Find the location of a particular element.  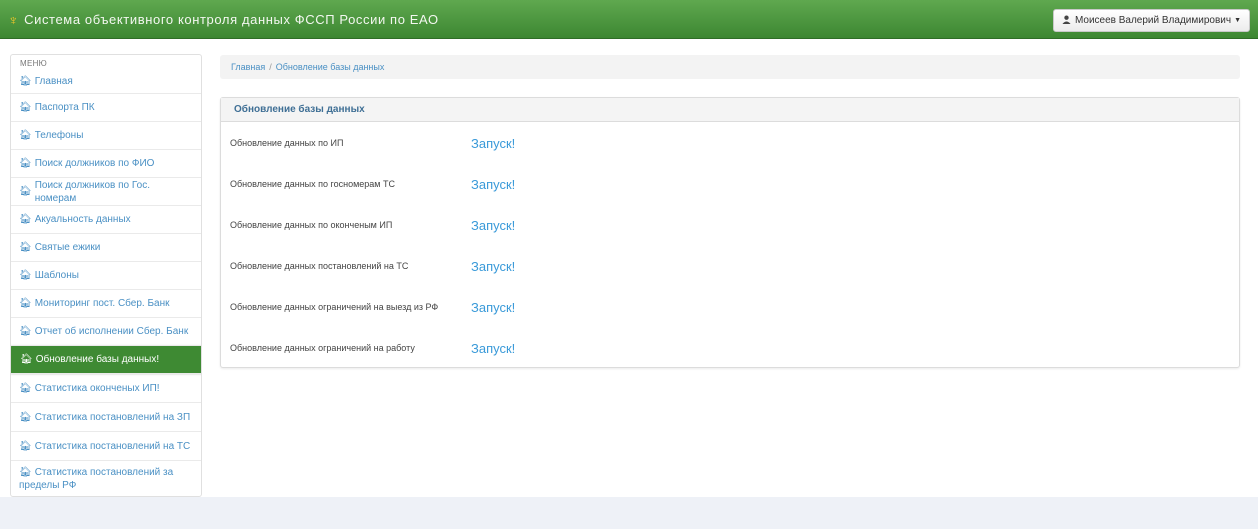

row-label: Обновление данных постановлений на ТС is located at coordinates (319, 266).